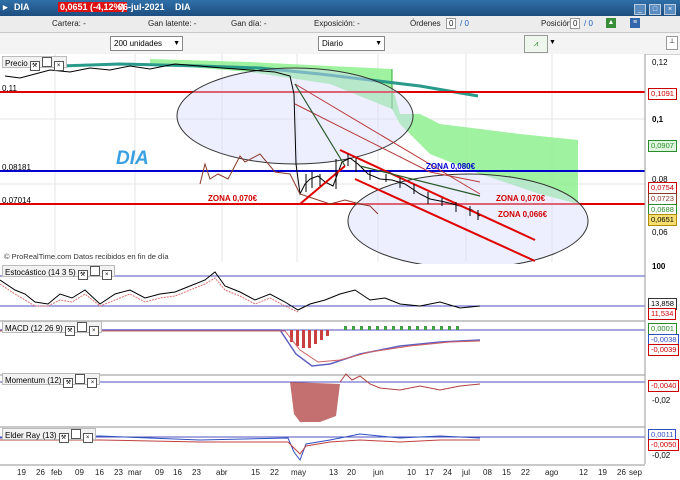  I want to click on x-tick: sep, so click(635, 472).